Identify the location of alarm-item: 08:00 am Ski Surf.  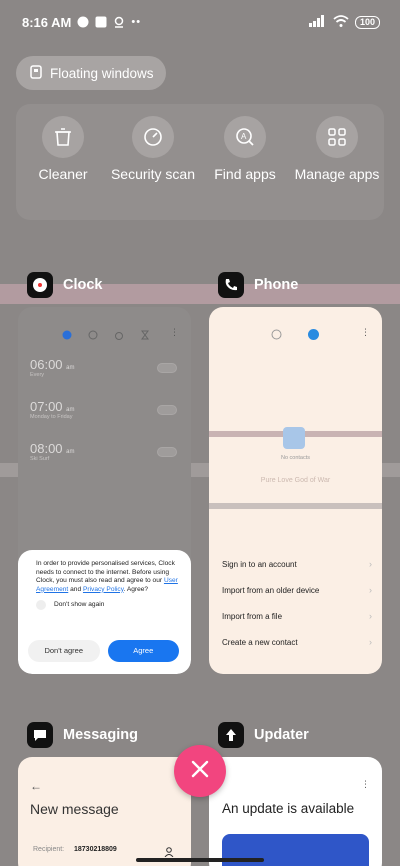
(52, 451).